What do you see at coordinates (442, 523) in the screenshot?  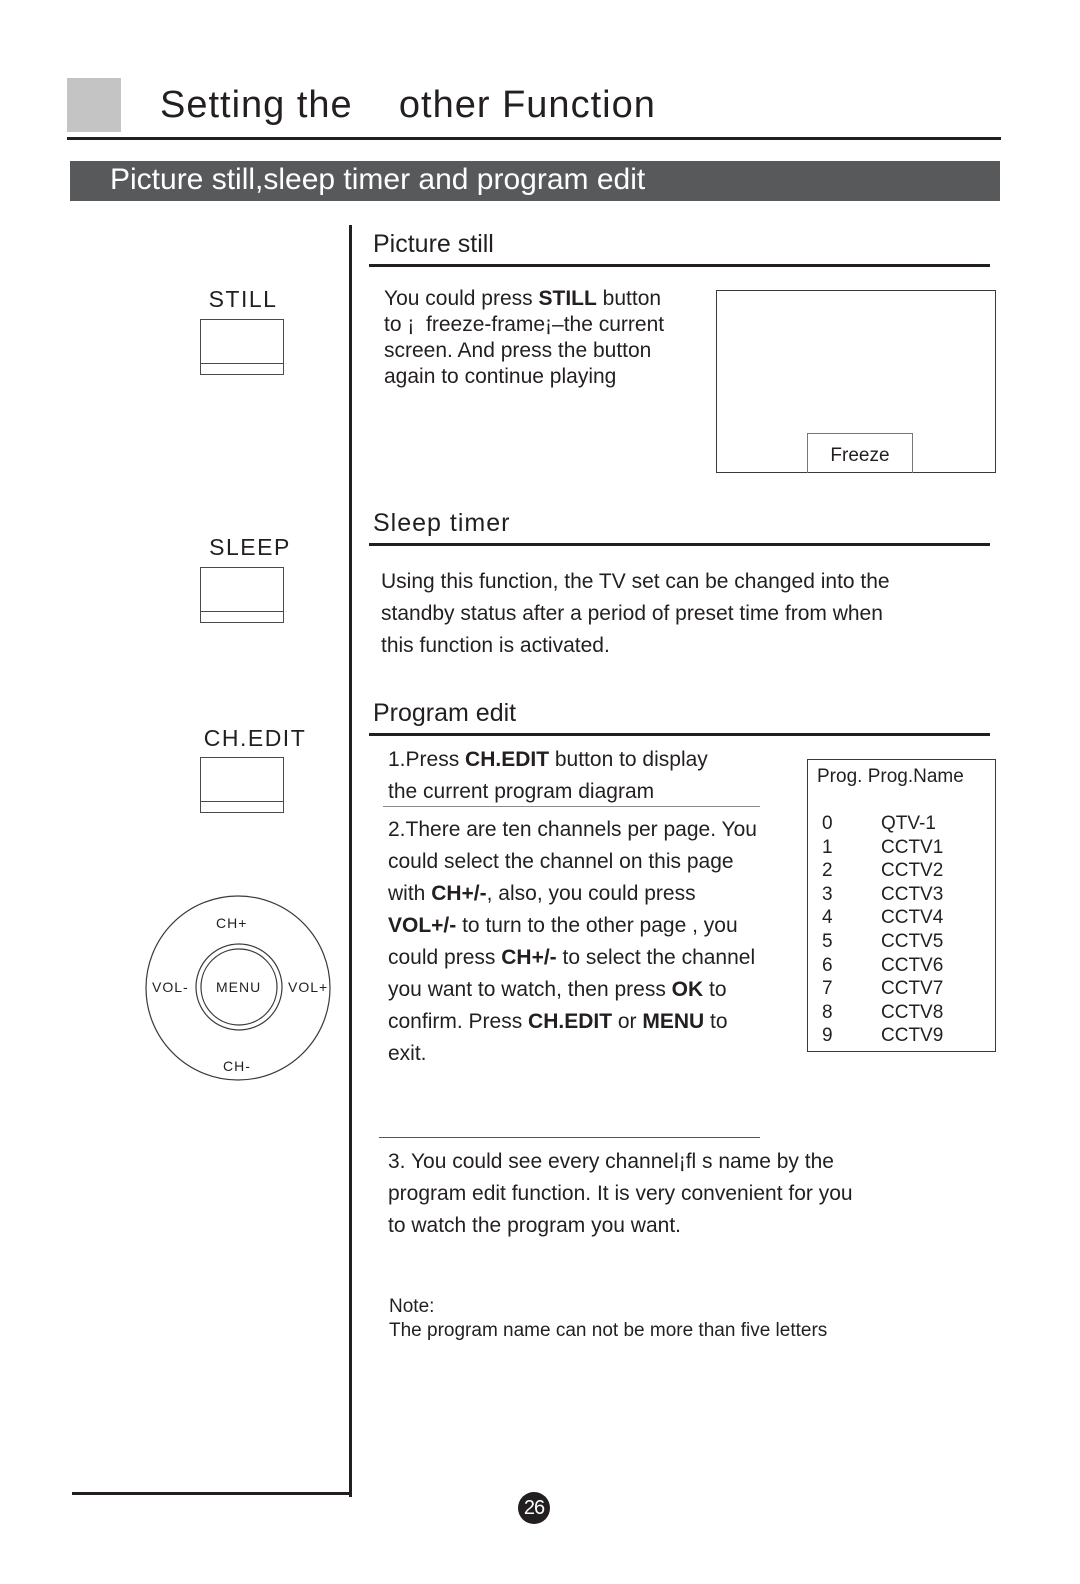 I see `sleep-timer-heading: Sleep timer` at bounding box center [442, 523].